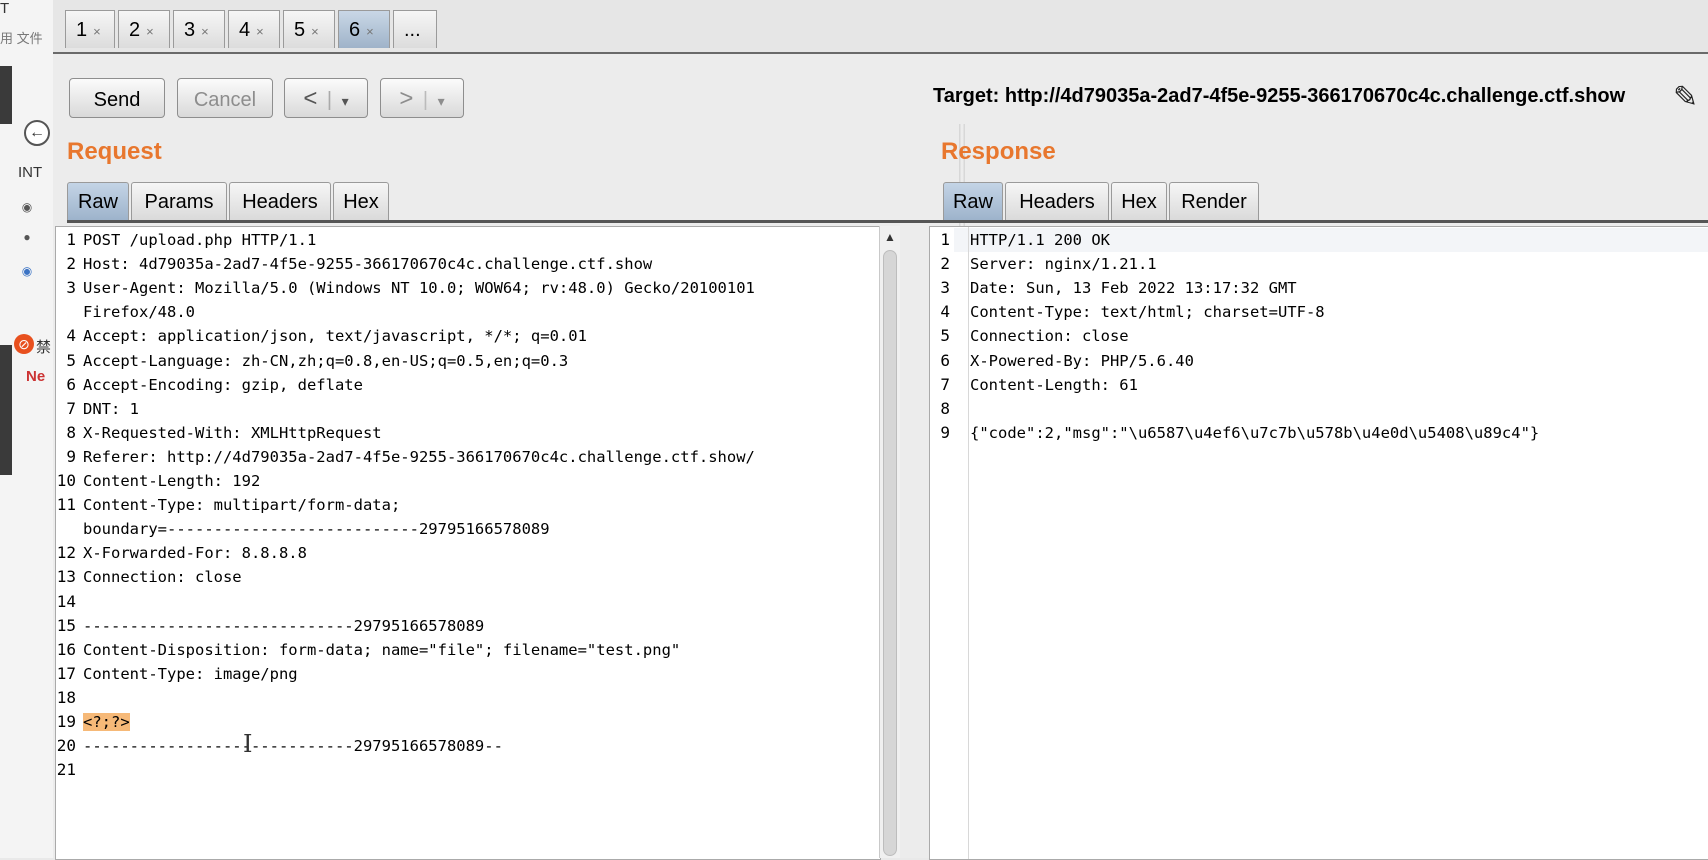 The width and height of the screenshot is (1708, 860). What do you see at coordinates (890, 553) in the screenshot?
I see `scrollbar-thumb` at bounding box center [890, 553].